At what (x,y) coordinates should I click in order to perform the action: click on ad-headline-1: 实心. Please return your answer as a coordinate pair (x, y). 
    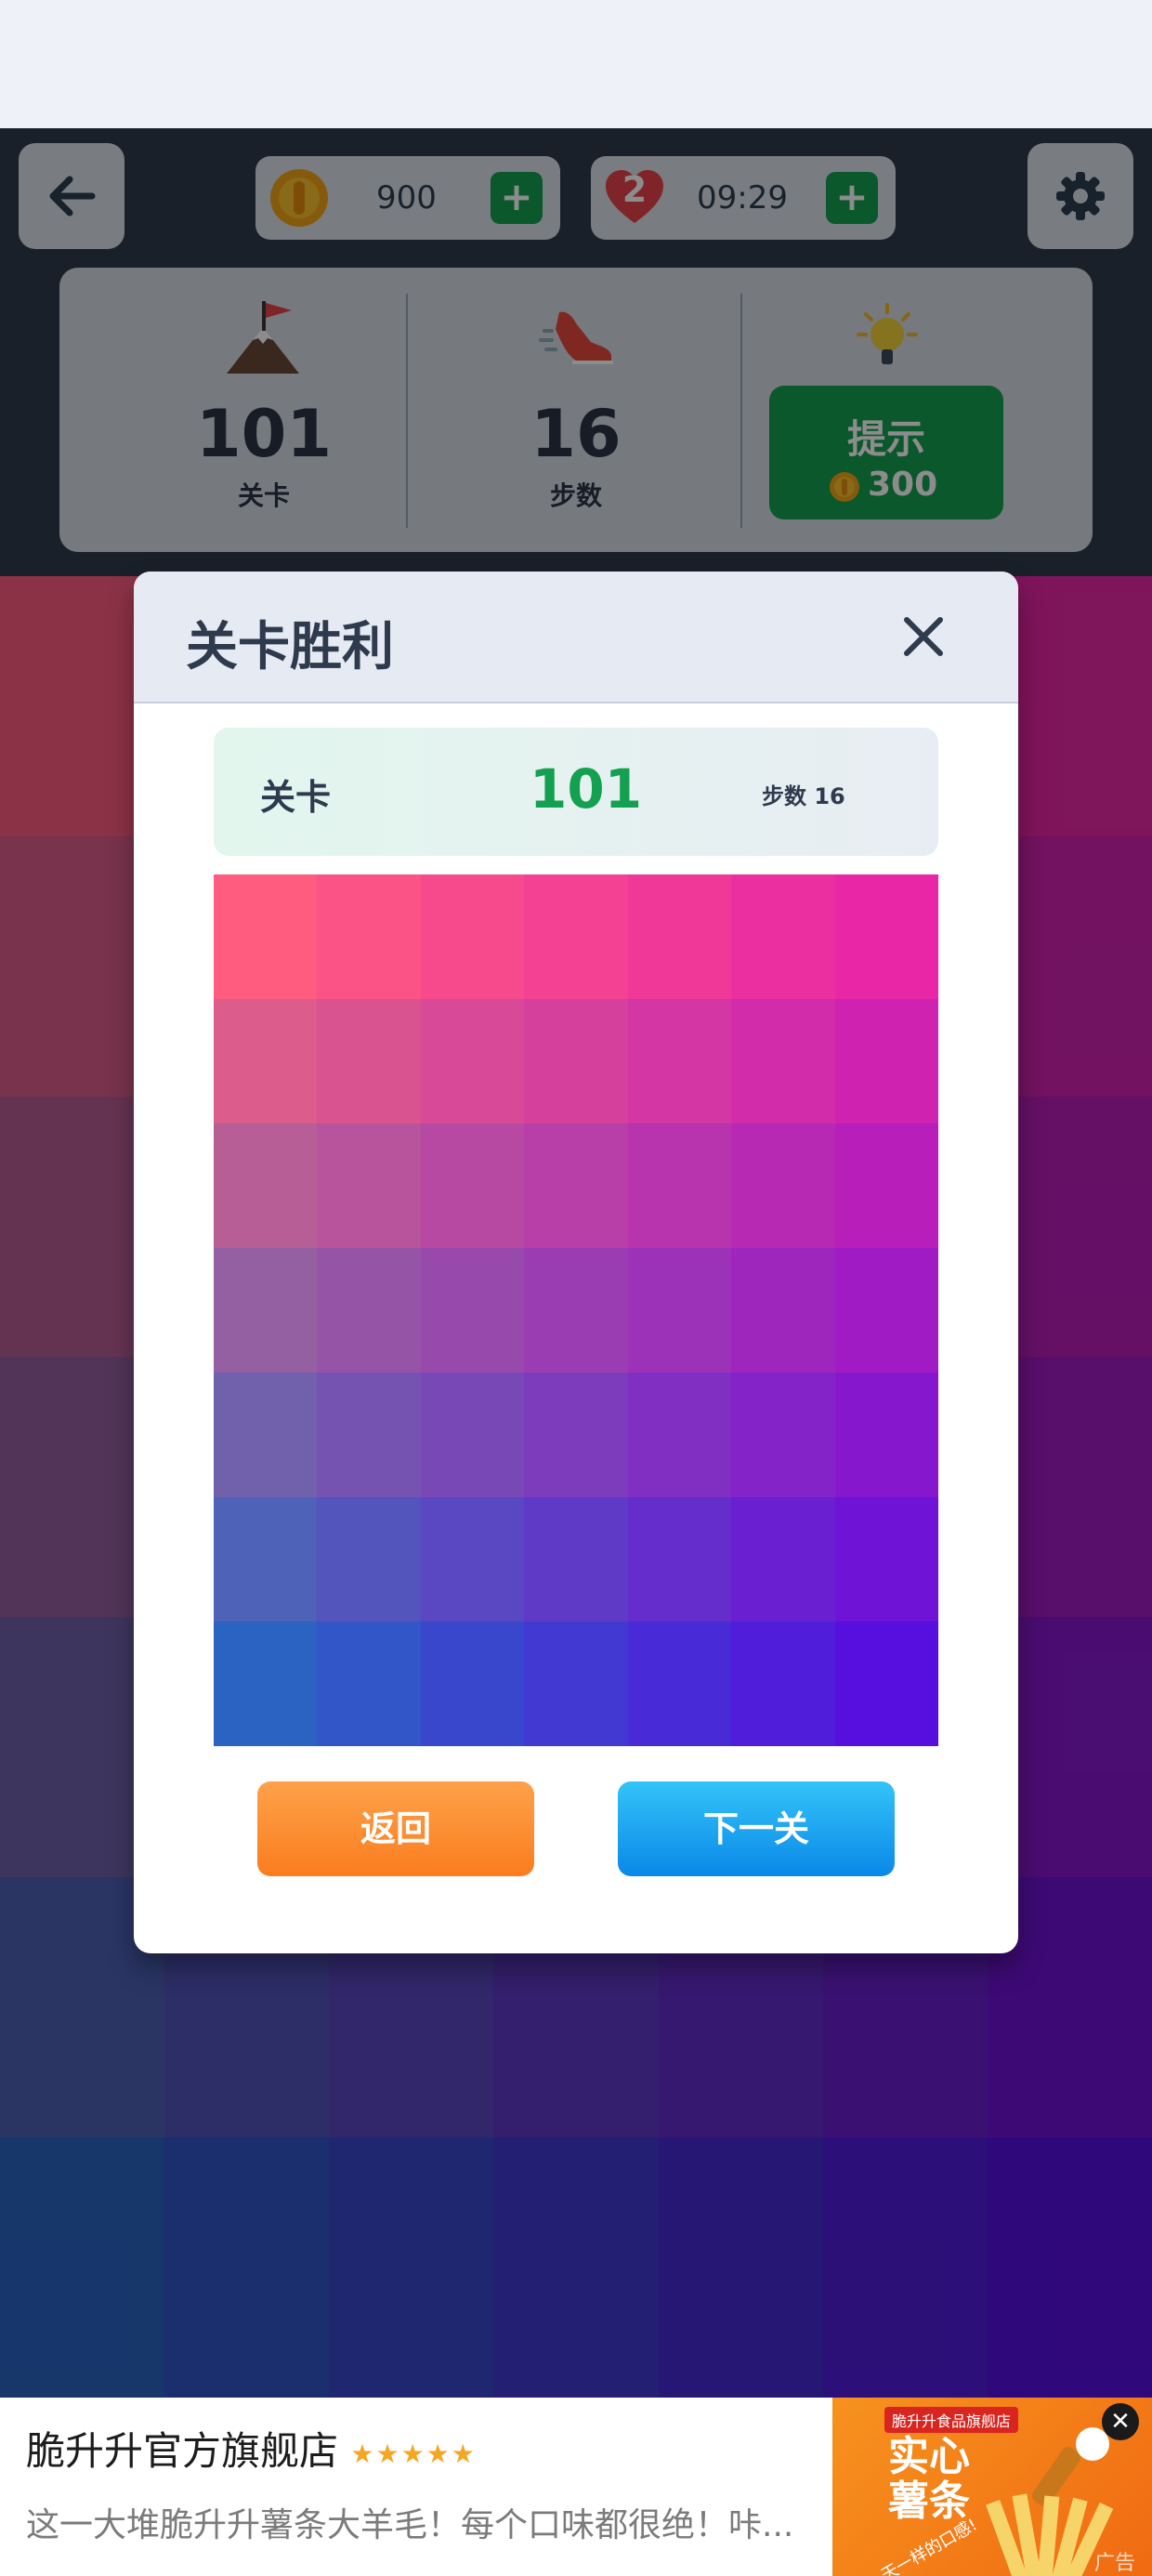
    Looking at the image, I should click on (929, 2456).